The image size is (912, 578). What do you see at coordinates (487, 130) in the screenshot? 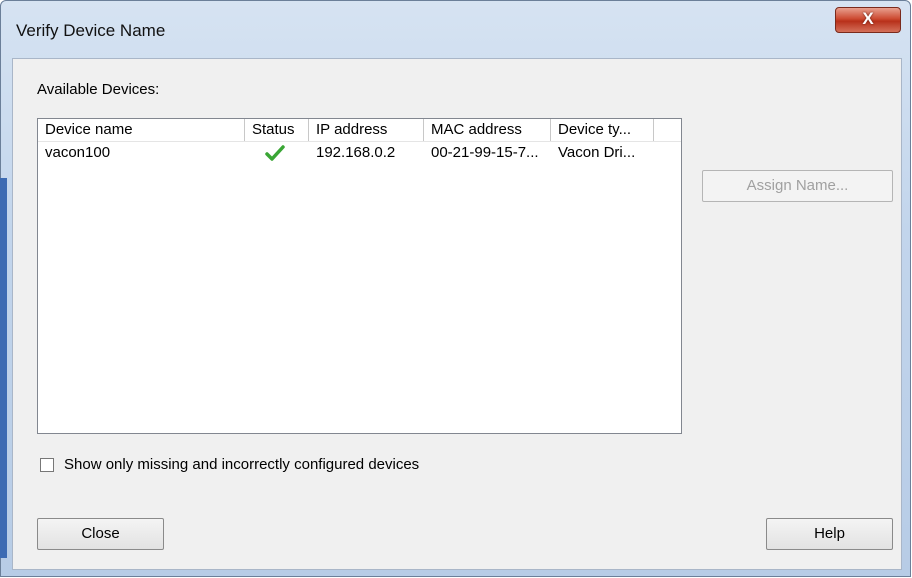
I see `column-header-mac-address: MAC address` at bounding box center [487, 130].